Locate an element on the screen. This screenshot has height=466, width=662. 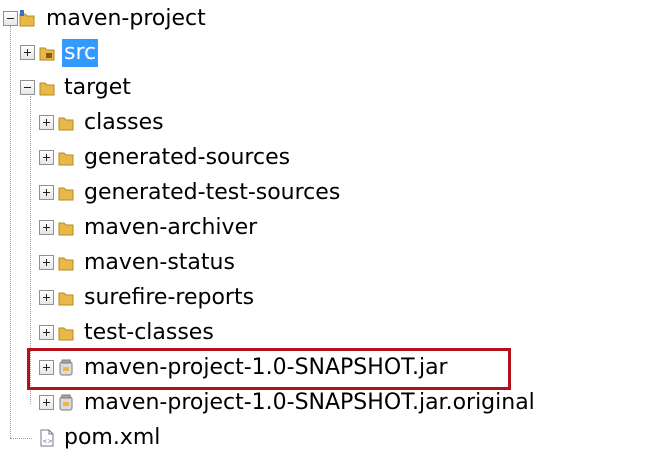
tree-item-maven-project: maven-project is located at coordinates (331, 19).